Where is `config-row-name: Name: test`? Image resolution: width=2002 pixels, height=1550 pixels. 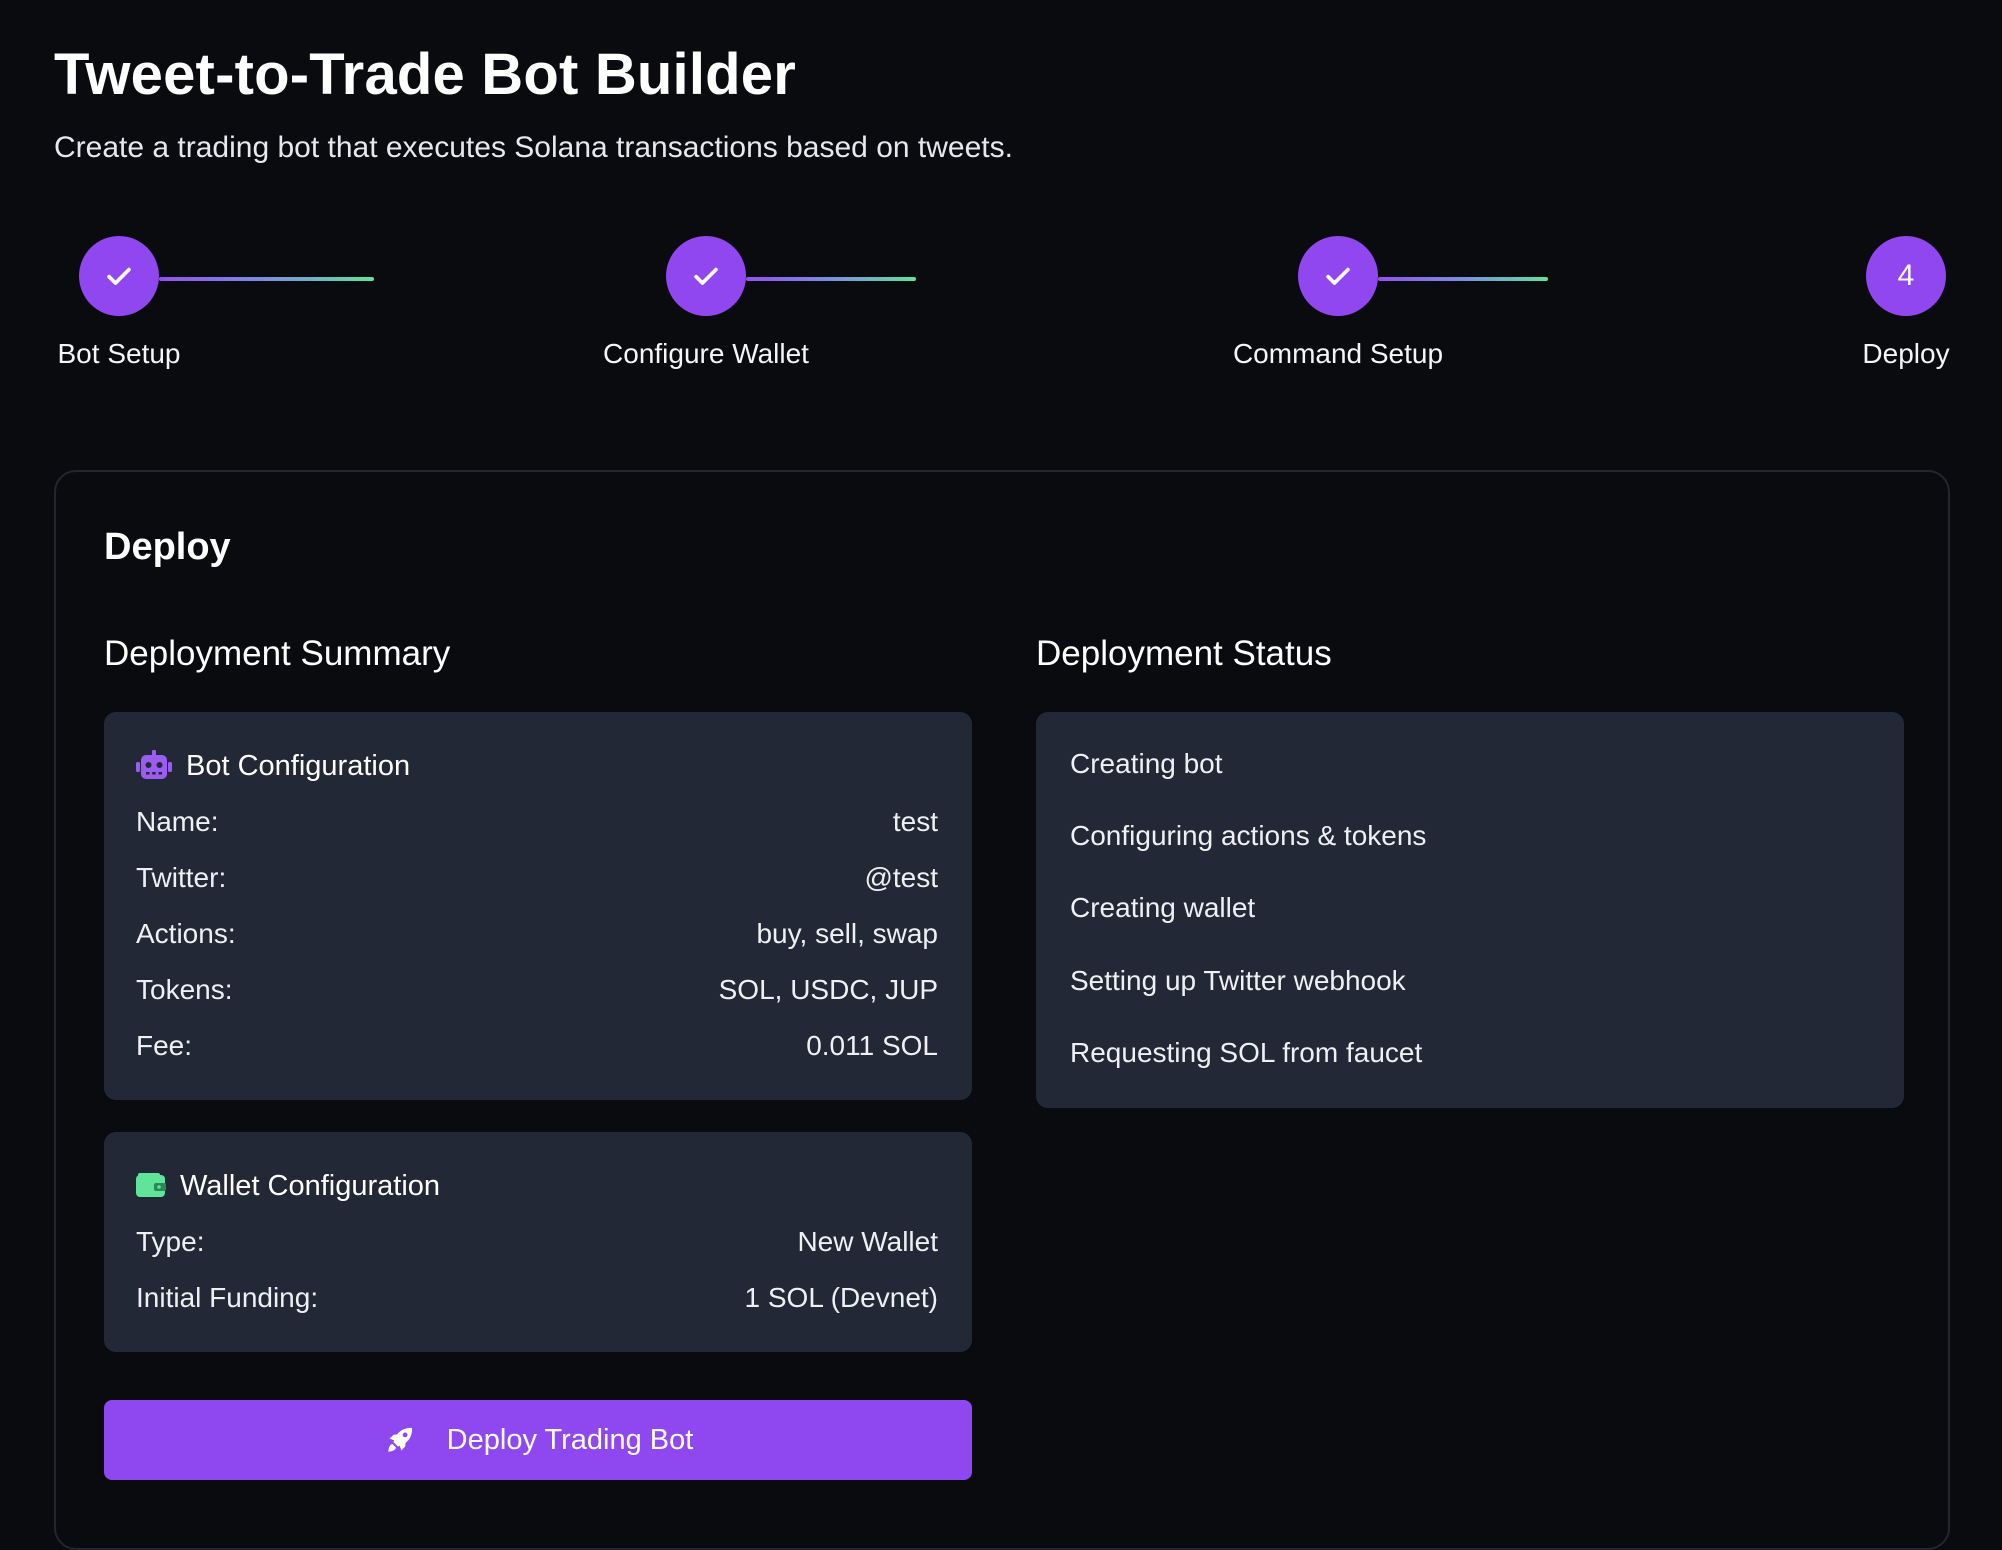 config-row-name: Name: test is located at coordinates (537, 822).